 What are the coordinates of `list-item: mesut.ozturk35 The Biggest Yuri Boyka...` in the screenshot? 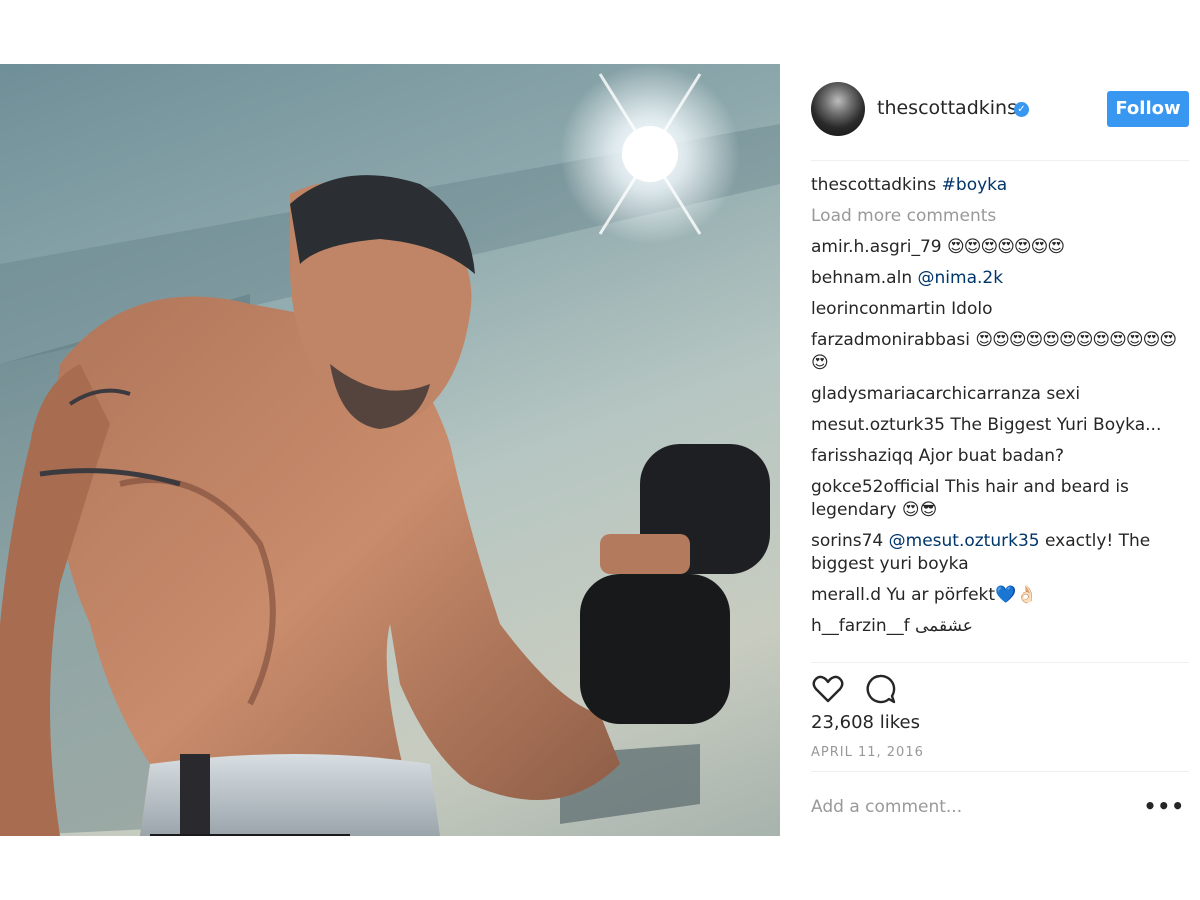 It's located at (996, 425).